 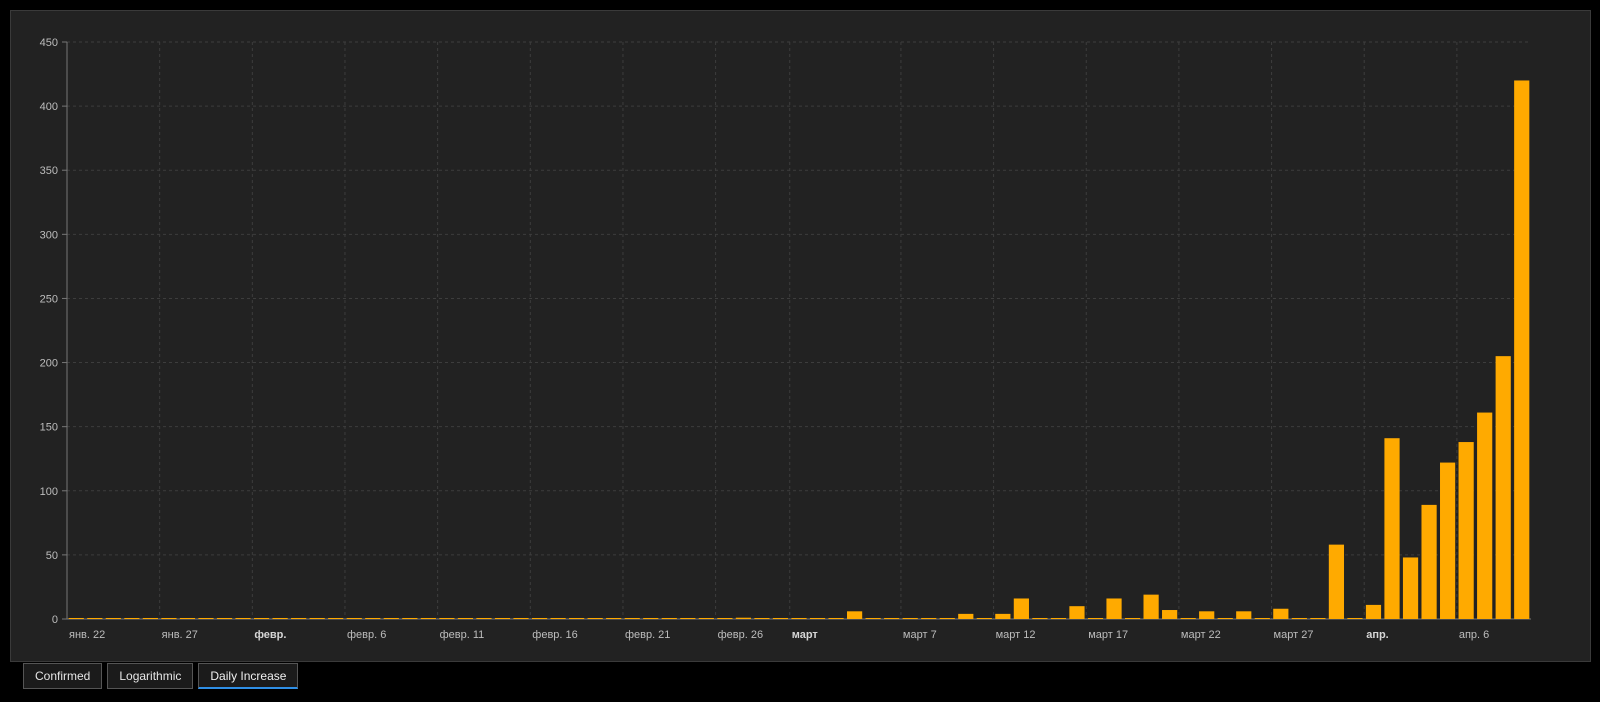 What do you see at coordinates (49, 171) in the screenshot?
I see `y-tick-label: 350` at bounding box center [49, 171].